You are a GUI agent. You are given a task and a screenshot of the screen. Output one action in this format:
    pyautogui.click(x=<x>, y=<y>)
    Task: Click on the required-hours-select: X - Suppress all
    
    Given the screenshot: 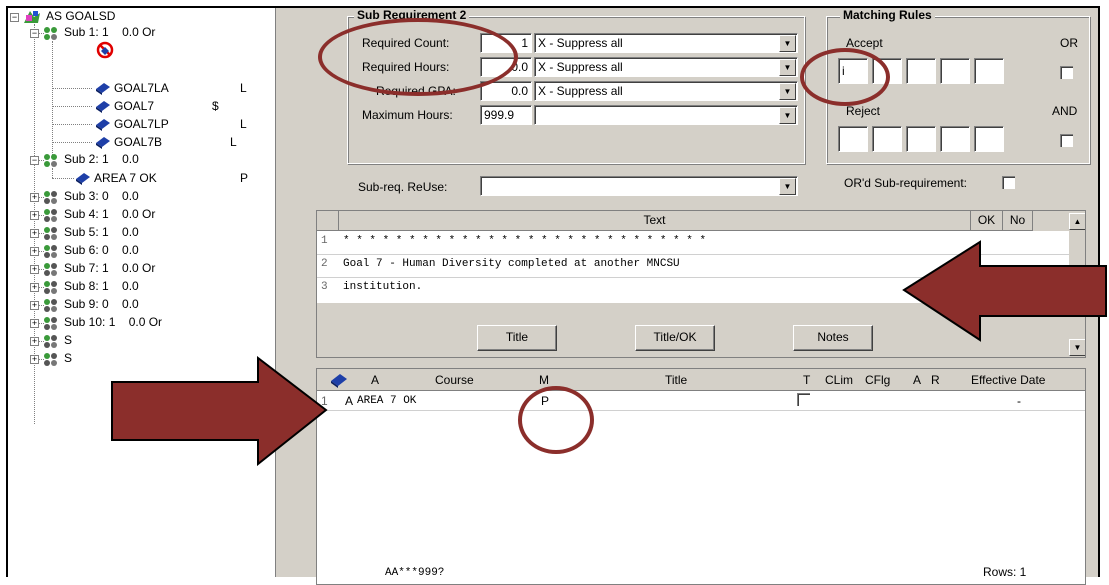 What is the action you would take?
    pyautogui.click(x=666, y=67)
    